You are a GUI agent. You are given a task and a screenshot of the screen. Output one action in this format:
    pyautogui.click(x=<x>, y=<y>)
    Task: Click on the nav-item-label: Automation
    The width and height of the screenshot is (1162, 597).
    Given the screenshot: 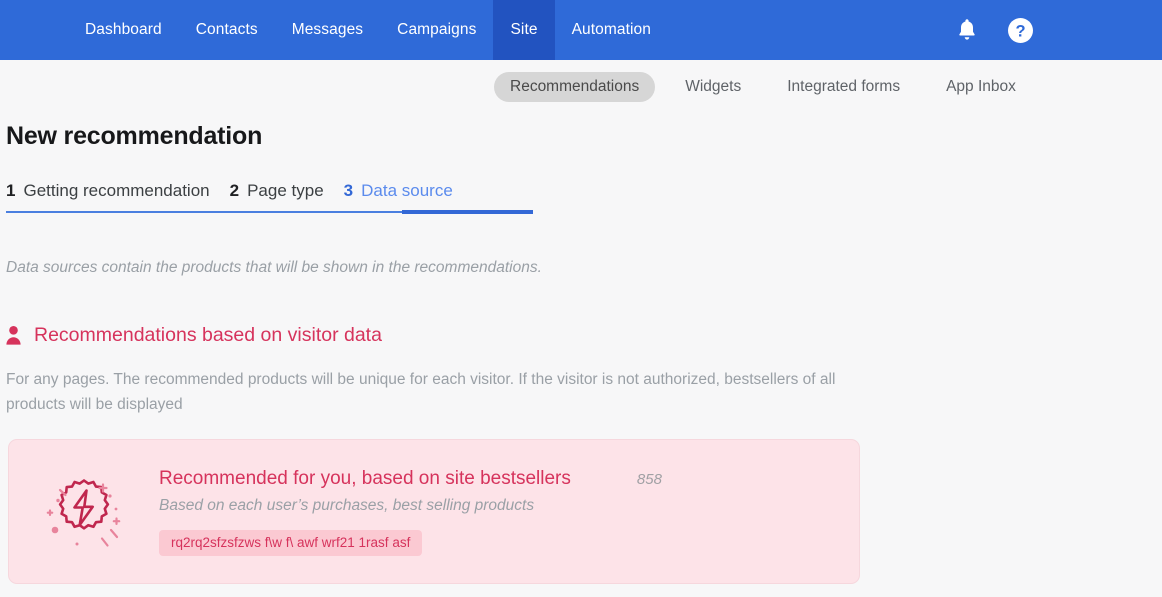 What is the action you would take?
    pyautogui.click(x=611, y=29)
    